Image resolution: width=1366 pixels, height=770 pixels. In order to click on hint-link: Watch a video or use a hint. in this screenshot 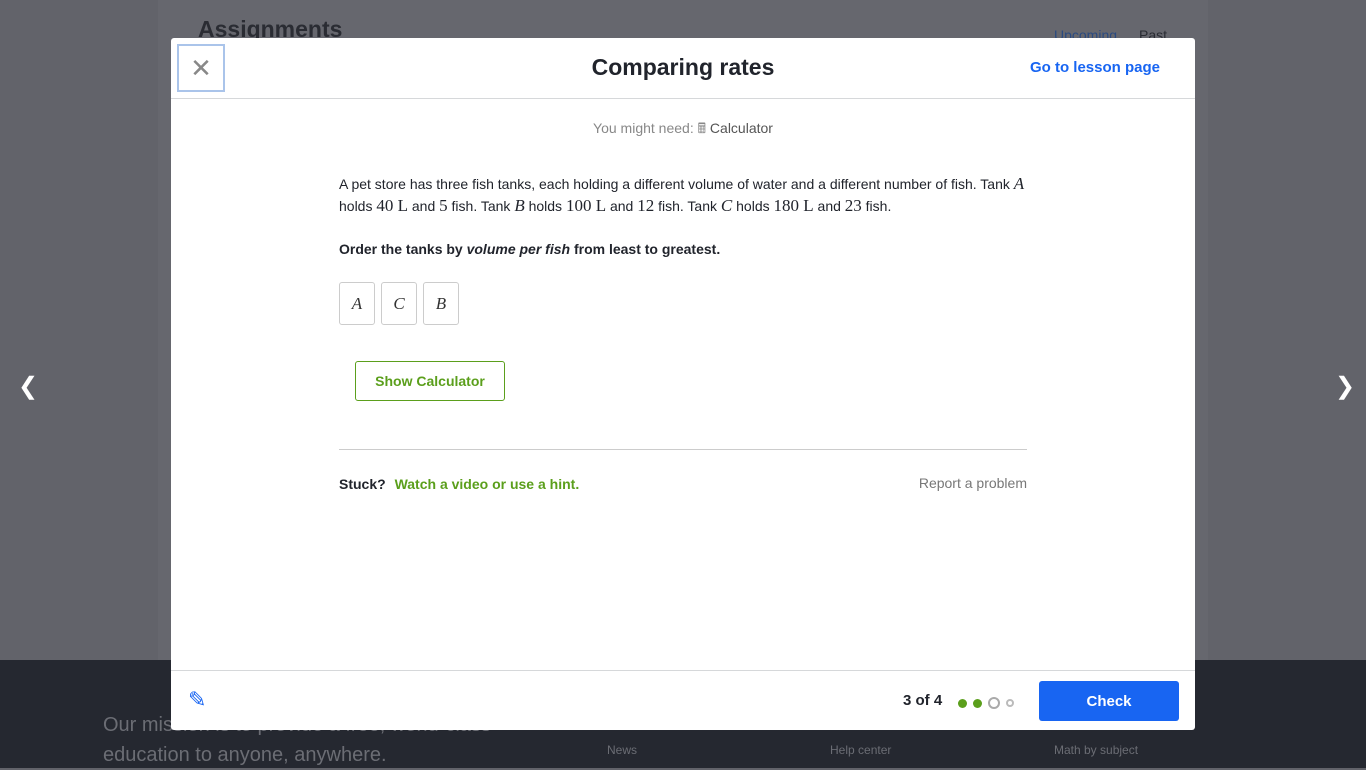, I will do `click(487, 484)`.